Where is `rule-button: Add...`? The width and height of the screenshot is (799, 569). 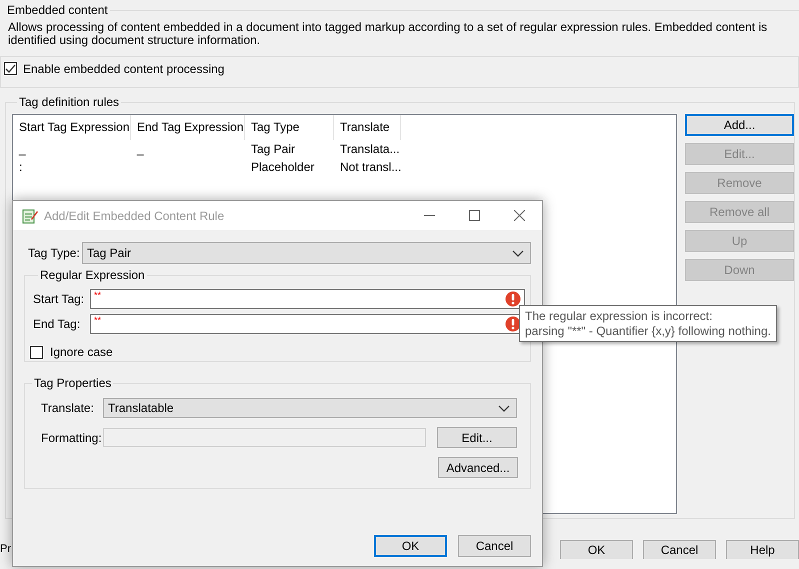 rule-button: Add... is located at coordinates (739, 125).